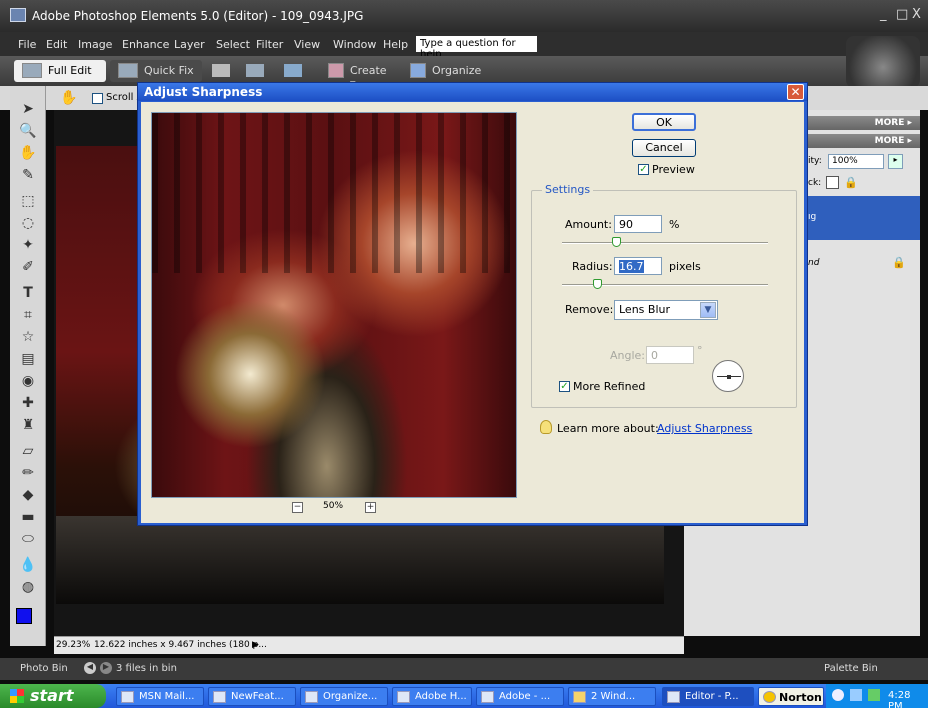 This screenshot has height=708, width=928. Describe the element at coordinates (361, 75) in the screenshot. I see `create-button: Create ▾` at that location.